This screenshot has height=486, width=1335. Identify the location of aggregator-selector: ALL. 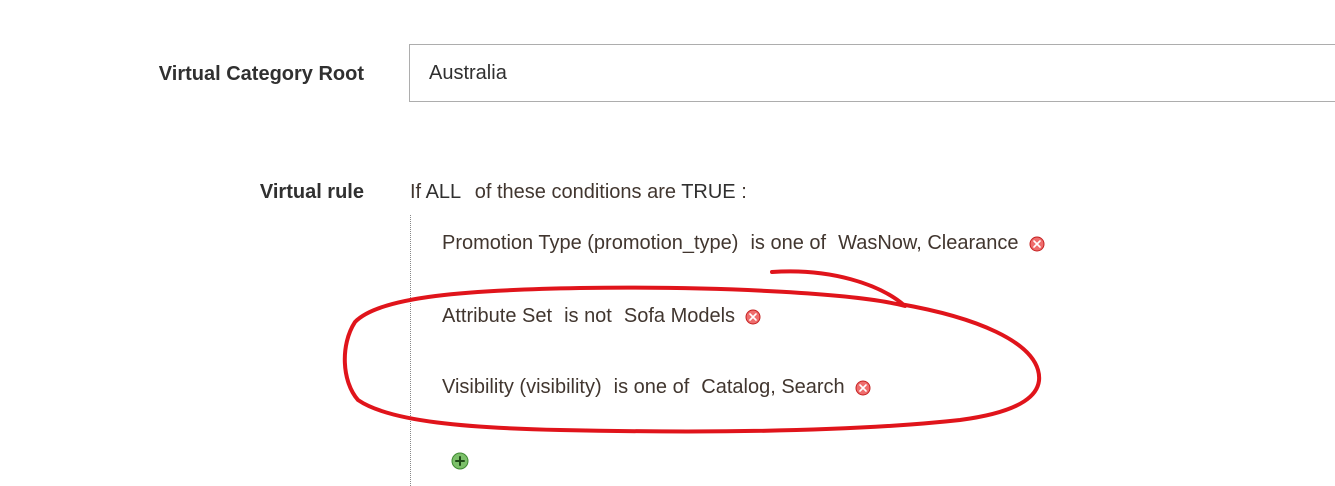
(444, 192).